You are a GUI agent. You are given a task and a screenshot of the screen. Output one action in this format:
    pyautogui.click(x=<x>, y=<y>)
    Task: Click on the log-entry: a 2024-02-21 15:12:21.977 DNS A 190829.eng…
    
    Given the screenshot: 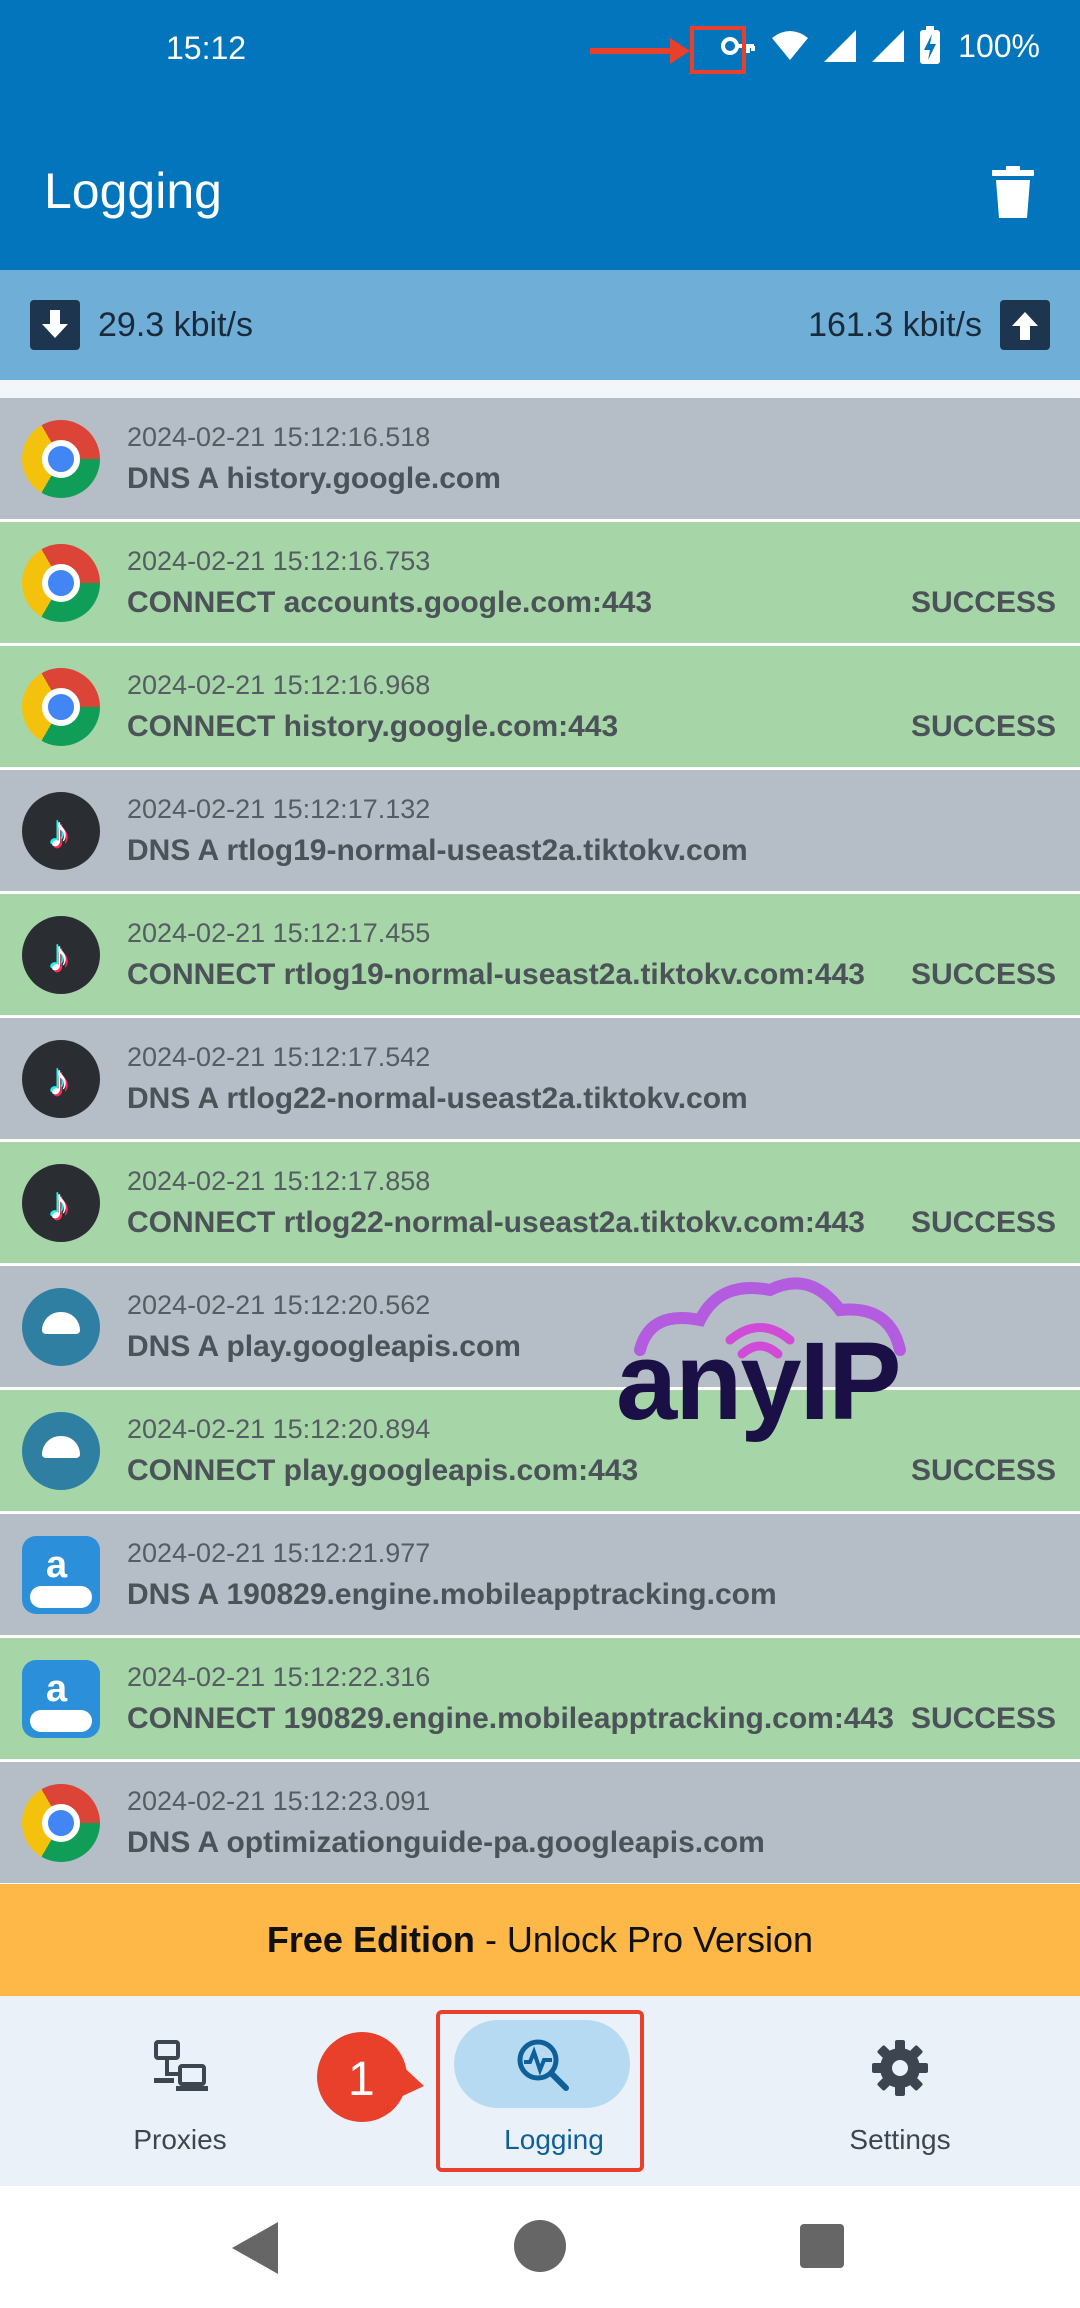 What is the action you would take?
    pyautogui.click(x=540, y=1574)
    